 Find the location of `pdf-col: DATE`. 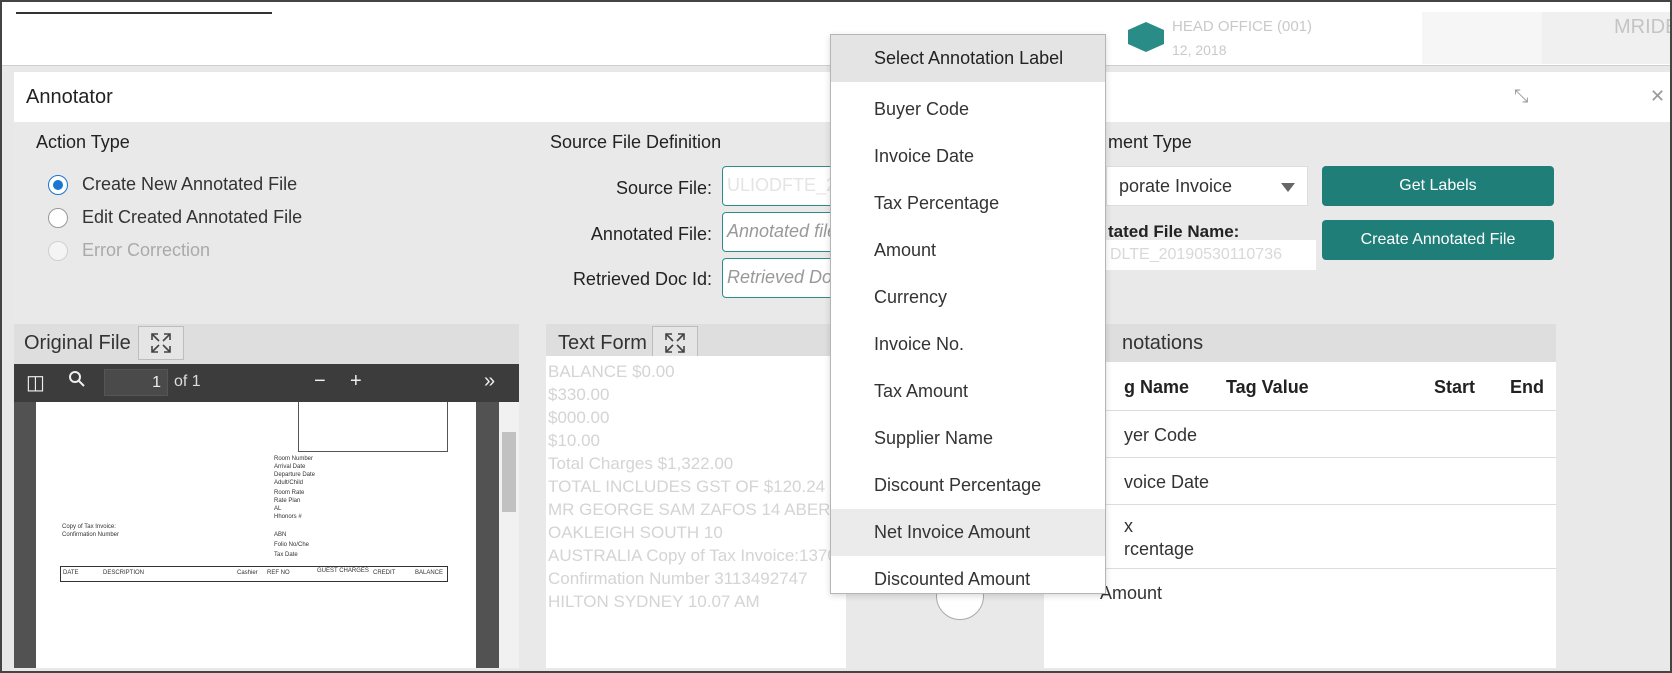

pdf-col: DATE is located at coordinates (71, 573).